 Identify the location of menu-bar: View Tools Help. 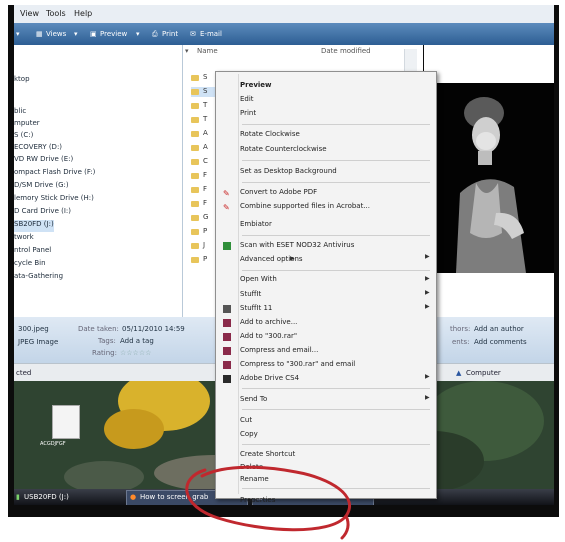
(284, 14).